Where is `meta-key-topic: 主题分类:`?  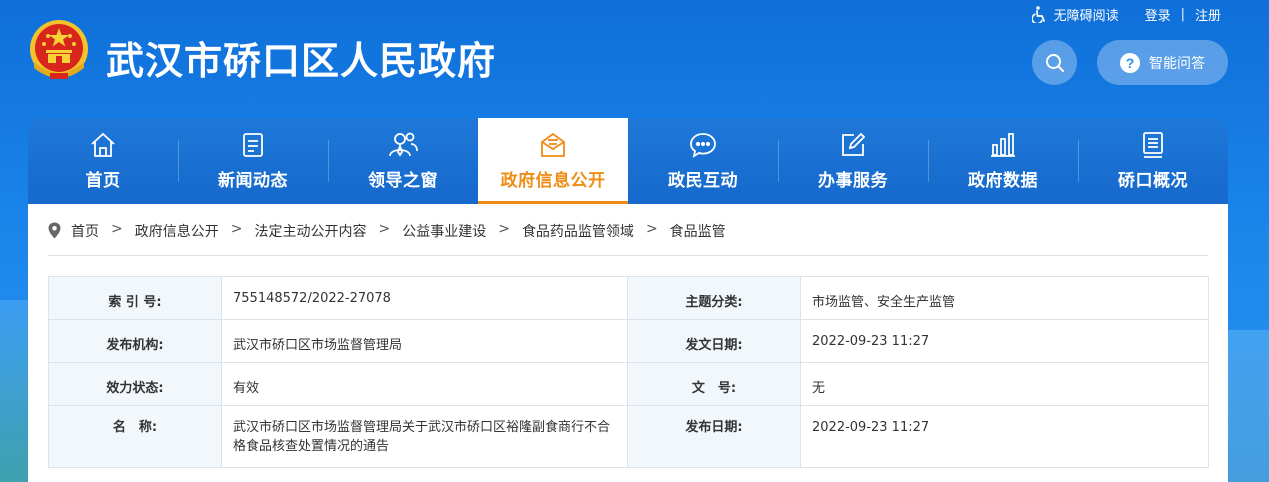
meta-key-topic: 主题分类: is located at coordinates (714, 298).